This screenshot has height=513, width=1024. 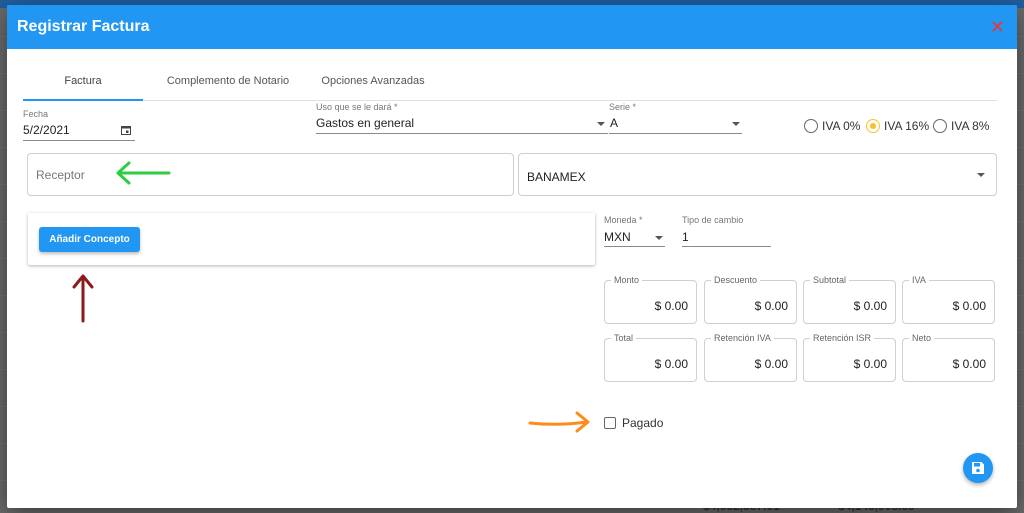 What do you see at coordinates (750, 299) in the screenshot?
I see `descuento-field: Descuento $ 0.00` at bounding box center [750, 299].